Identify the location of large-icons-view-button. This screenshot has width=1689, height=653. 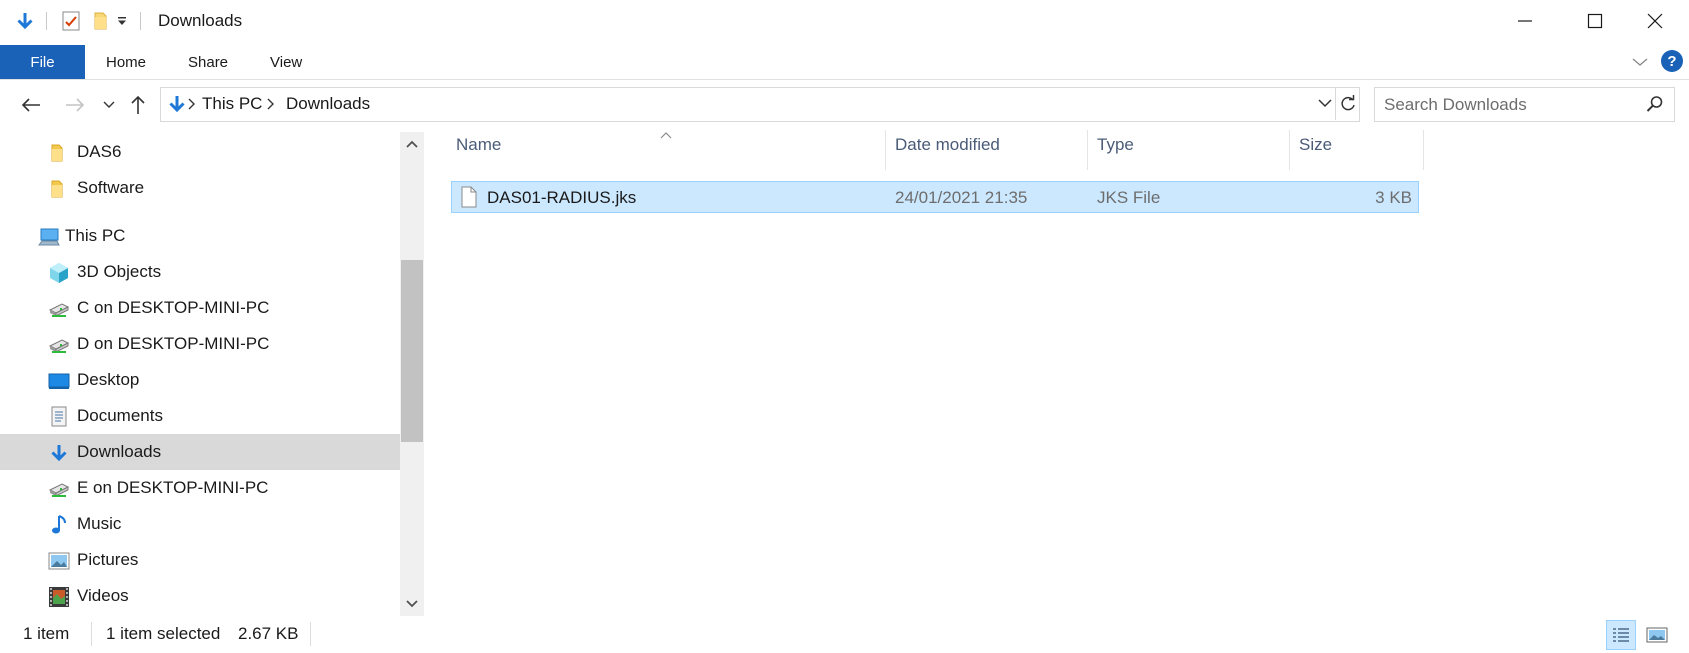
(1657, 635).